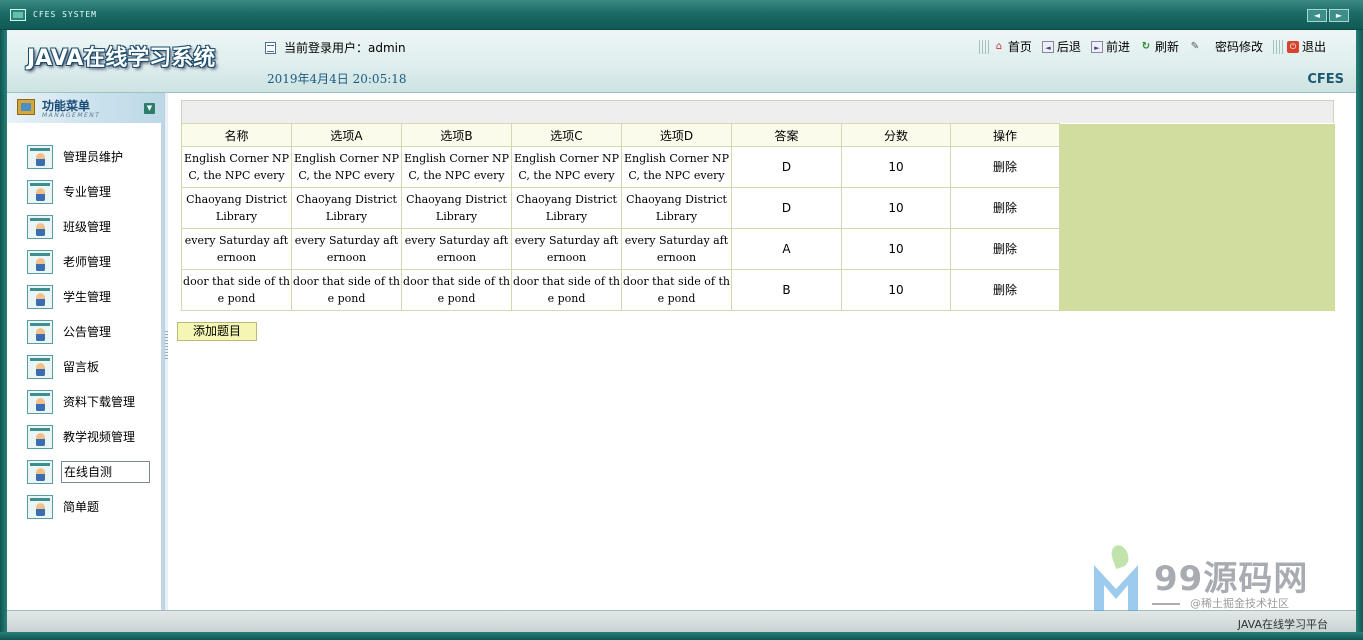 The width and height of the screenshot is (1363, 640). I want to click on change-password-label: 密码修改, so click(1238, 47).